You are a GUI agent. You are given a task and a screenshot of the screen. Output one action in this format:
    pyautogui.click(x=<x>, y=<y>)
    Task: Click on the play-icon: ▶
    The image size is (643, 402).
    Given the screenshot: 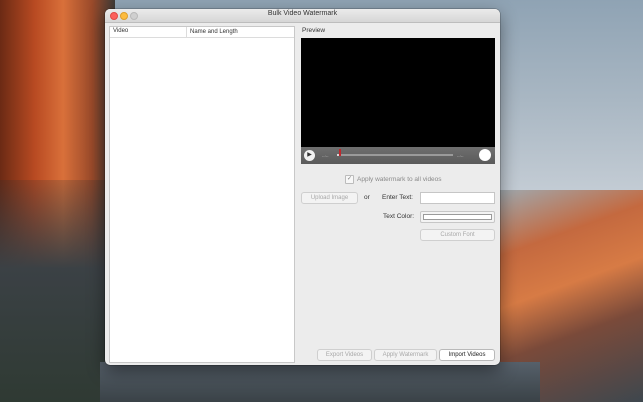 What is the action you would take?
    pyautogui.click(x=309, y=155)
    